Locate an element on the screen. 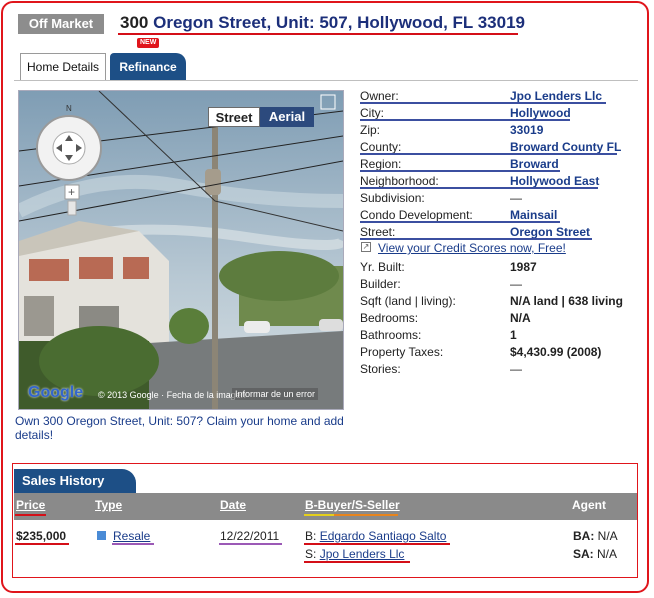 The width and height of the screenshot is (654, 598). detail-value: N/A is located at coordinates (520, 318).